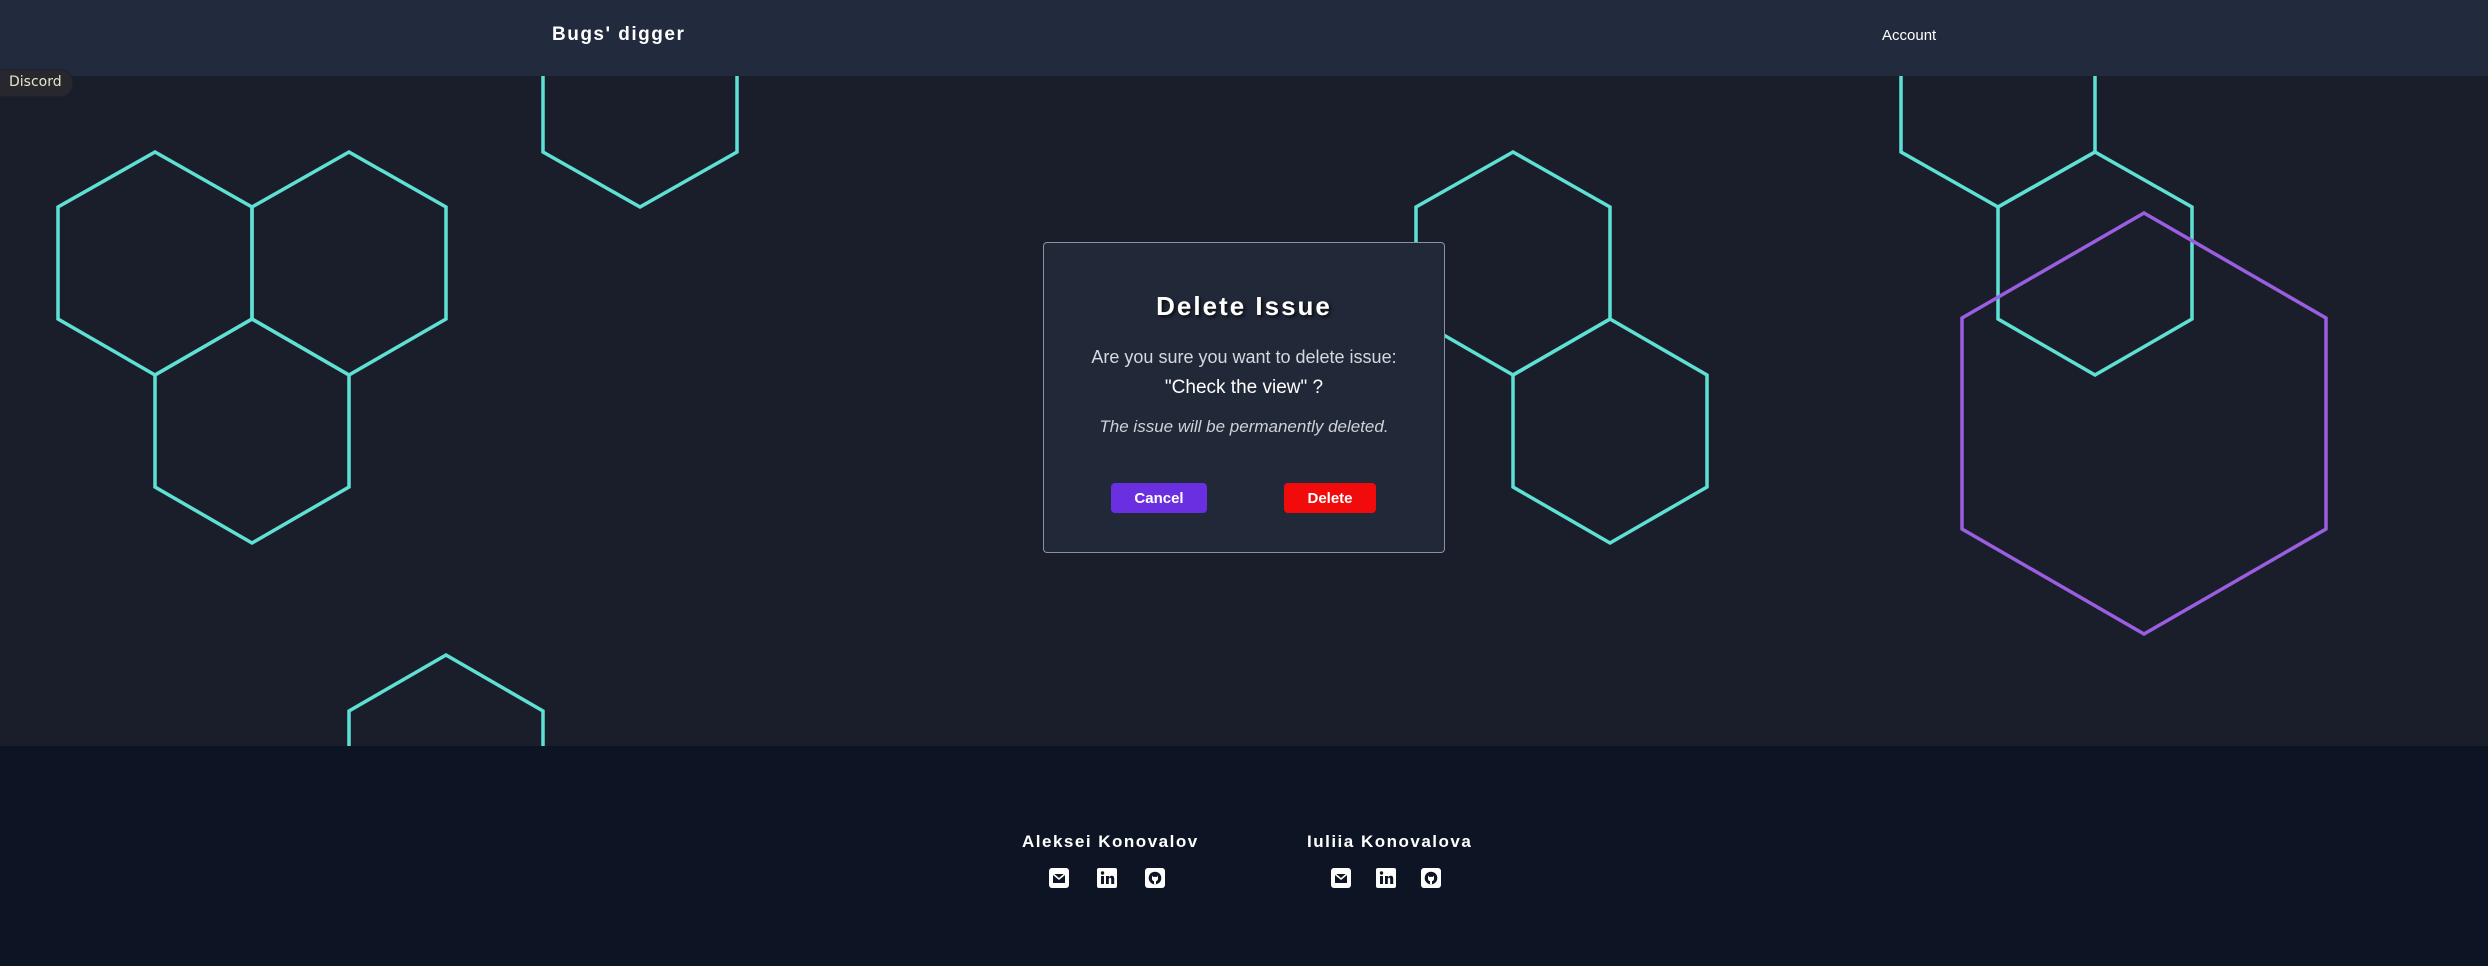 The image size is (2488, 966). Describe the element at coordinates (618, 35) in the screenshot. I see `brand-logo-link: Bugs' digger` at that location.